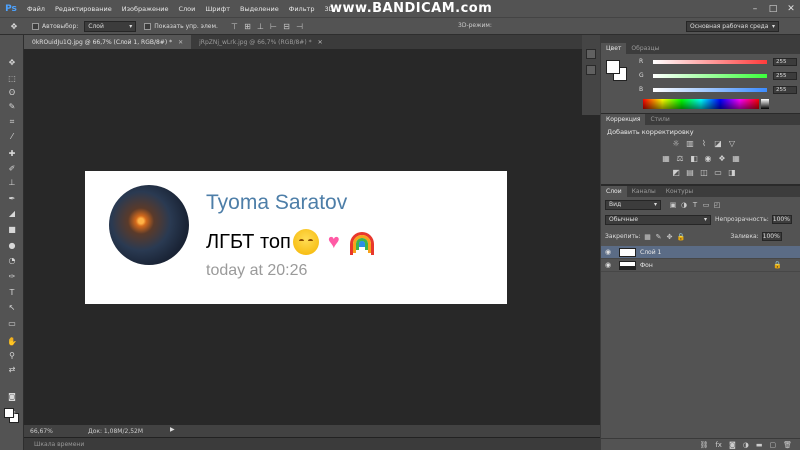 Image resolution: width=800 pixels, height=450 pixels. I want to click on move-tool-preset-icon: ✥, so click(14, 26).